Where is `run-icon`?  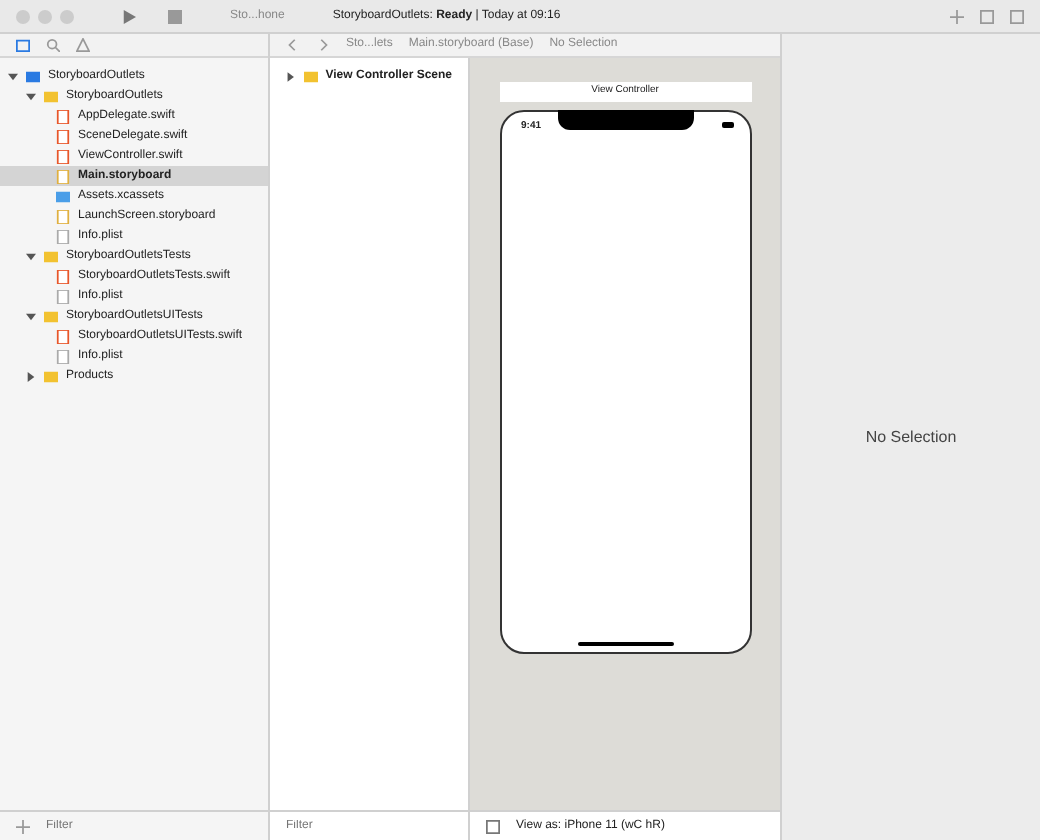 run-icon is located at coordinates (129, 16).